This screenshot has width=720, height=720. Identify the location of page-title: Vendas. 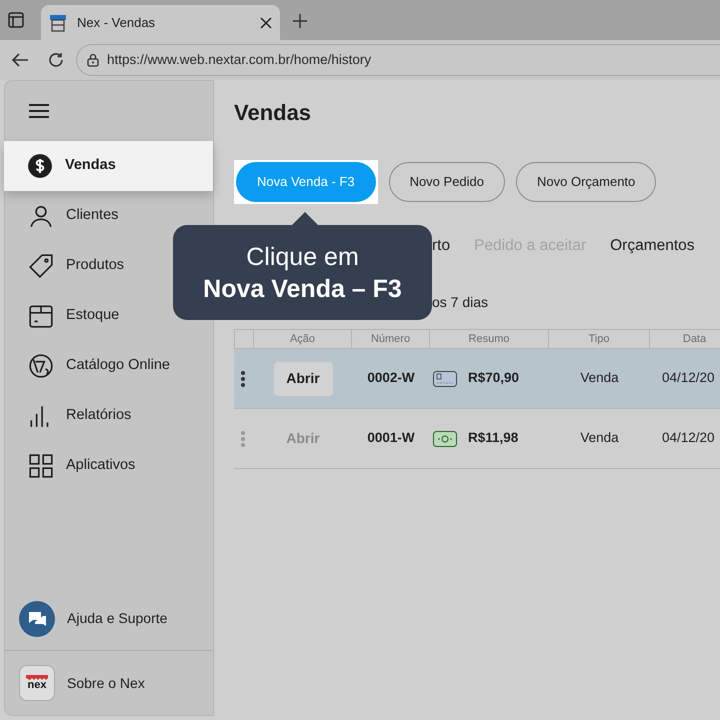
(273, 112).